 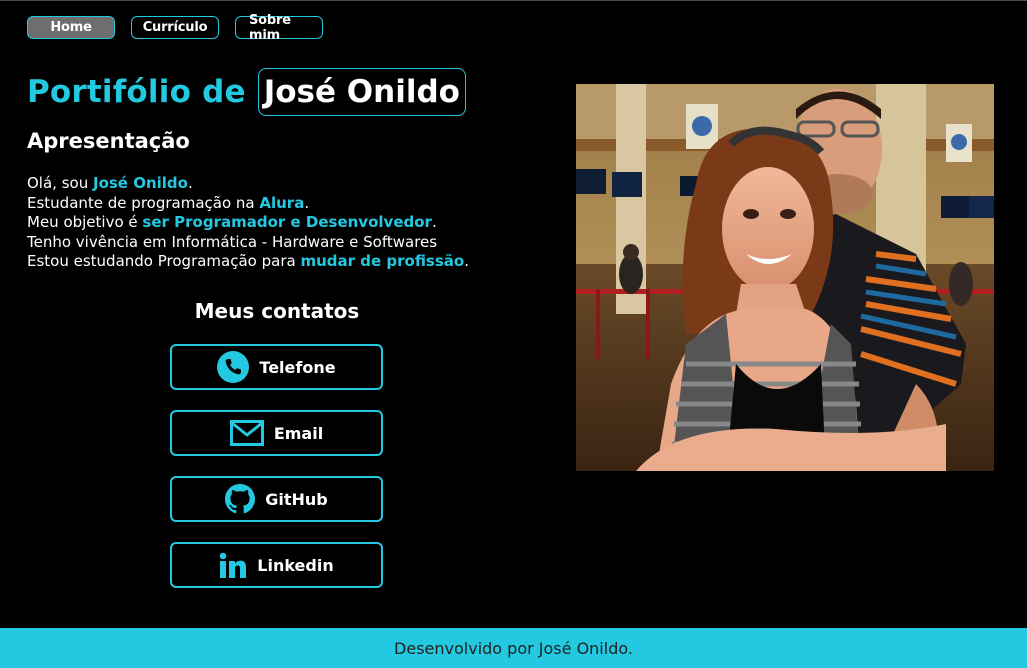 What do you see at coordinates (164, 261) in the screenshot?
I see `intro-text: Estou estudando Programação para` at bounding box center [164, 261].